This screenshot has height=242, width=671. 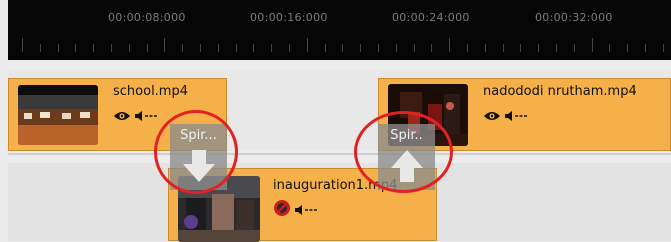 I want to click on track-divider, so click(x=339, y=154).